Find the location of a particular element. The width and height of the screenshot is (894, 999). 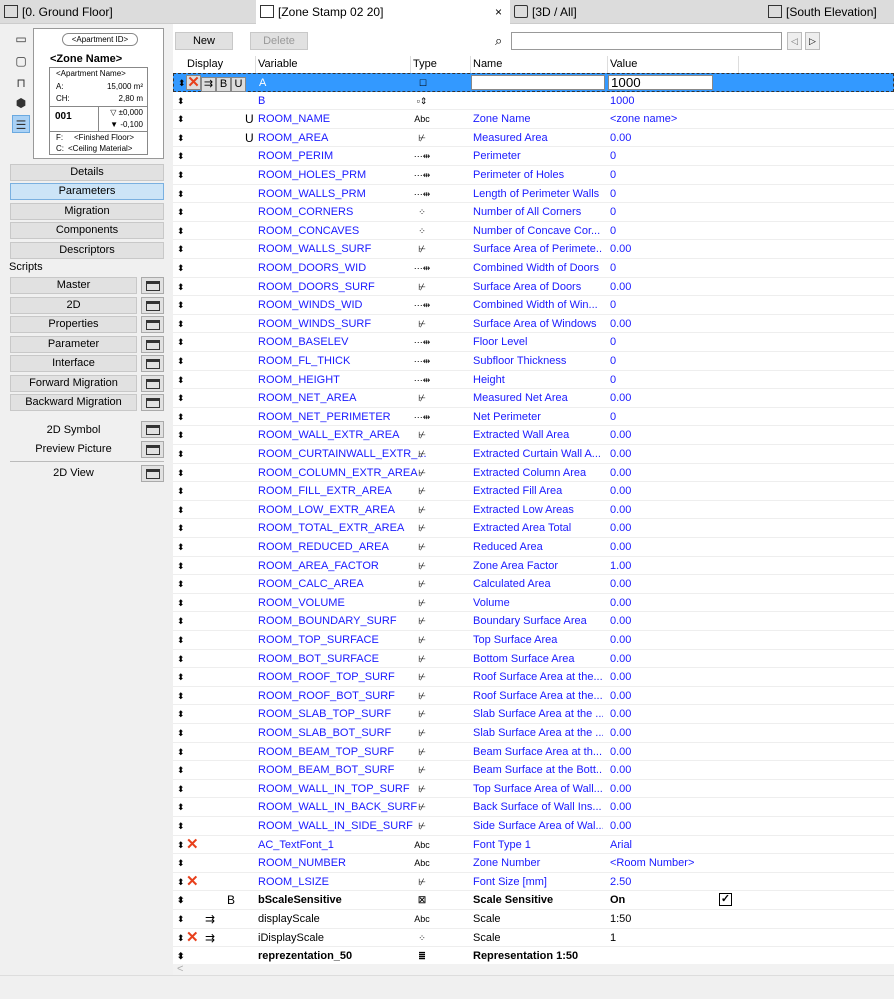

variable-name: B is located at coordinates (261, 101).